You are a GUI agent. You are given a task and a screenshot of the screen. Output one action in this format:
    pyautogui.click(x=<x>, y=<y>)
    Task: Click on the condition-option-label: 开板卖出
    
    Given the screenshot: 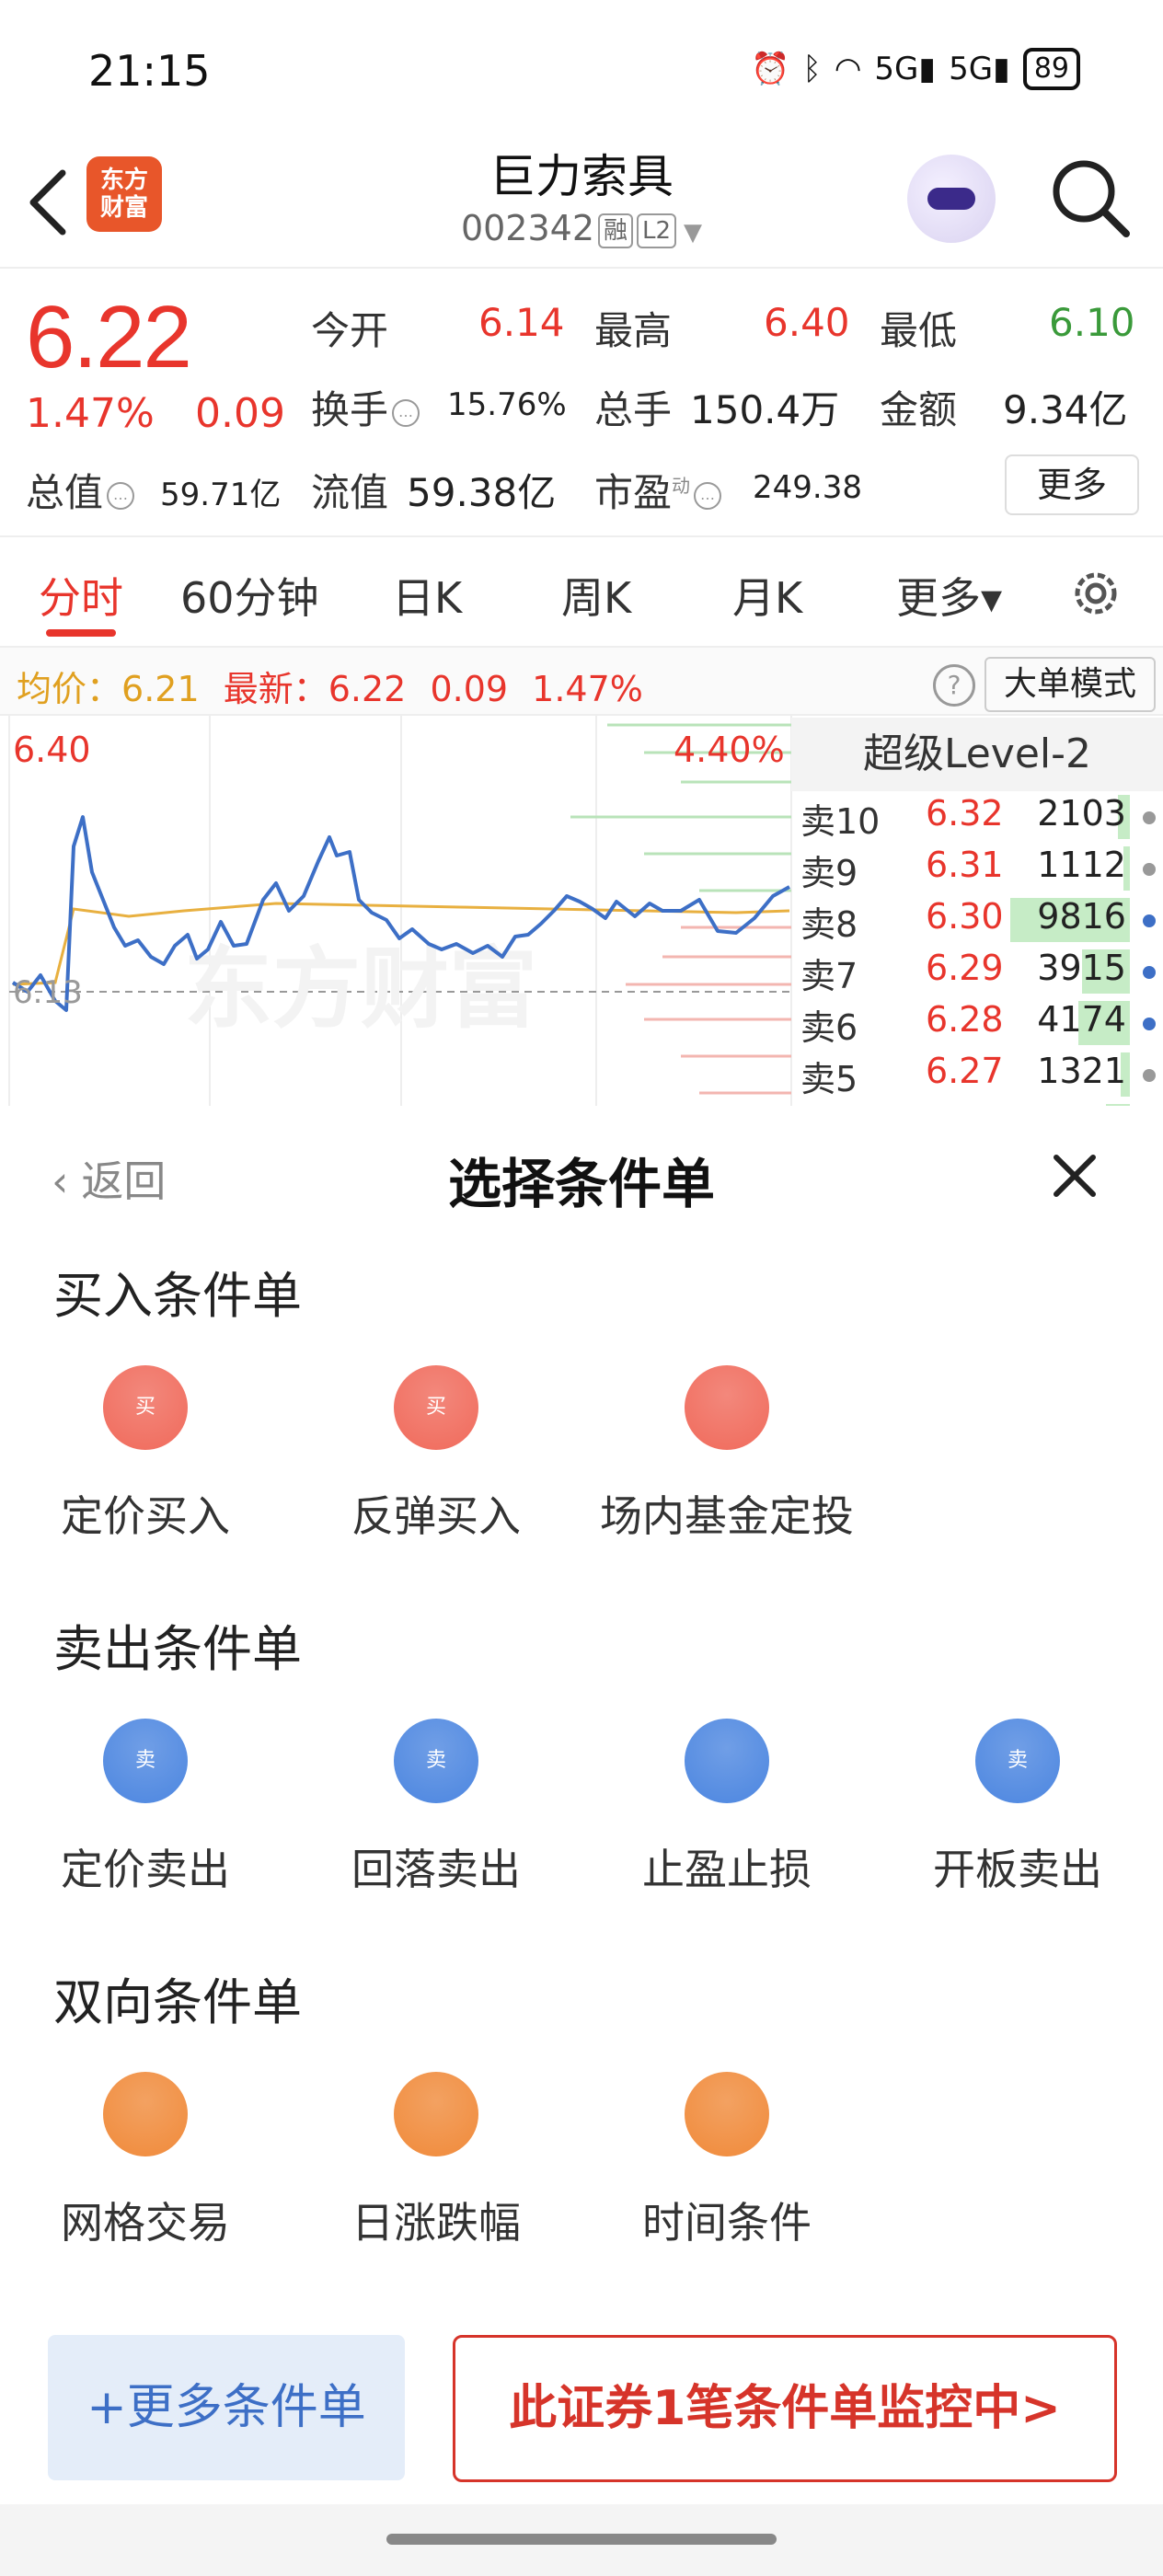 What is the action you would take?
    pyautogui.click(x=1018, y=1866)
    